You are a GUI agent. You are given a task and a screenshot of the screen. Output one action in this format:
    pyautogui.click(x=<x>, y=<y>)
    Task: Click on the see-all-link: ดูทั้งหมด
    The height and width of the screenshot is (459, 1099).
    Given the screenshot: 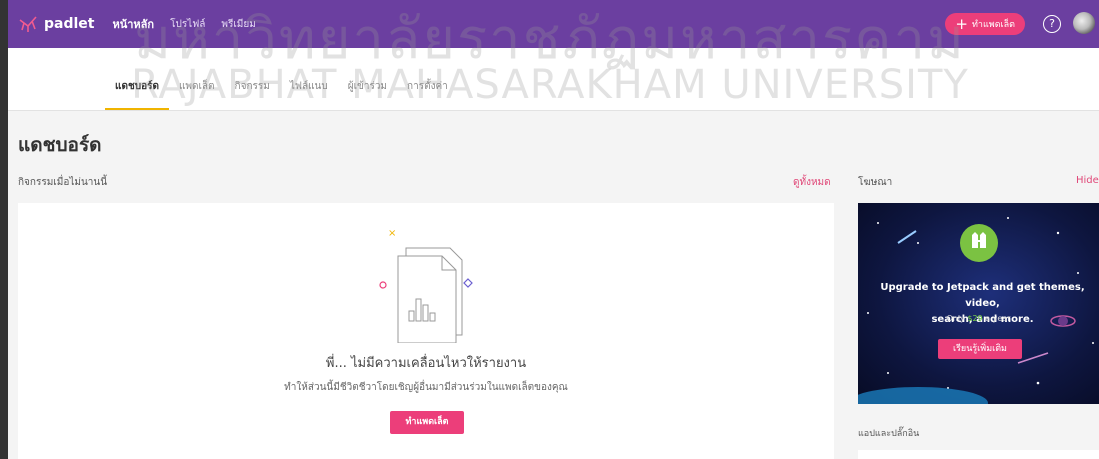 What is the action you would take?
    pyautogui.click(x=812, y=182)
    